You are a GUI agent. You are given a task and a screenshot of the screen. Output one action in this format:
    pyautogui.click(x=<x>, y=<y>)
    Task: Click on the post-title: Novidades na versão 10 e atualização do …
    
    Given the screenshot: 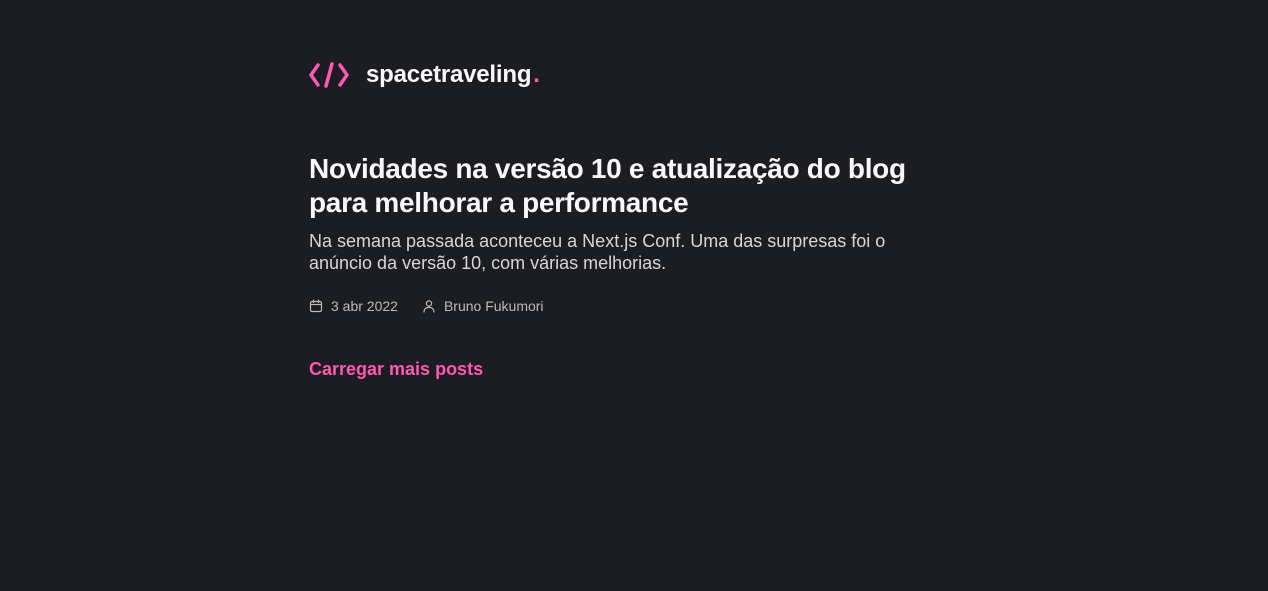 What is the action you would take?
    pyautogui.click(x=629, y=186)
    